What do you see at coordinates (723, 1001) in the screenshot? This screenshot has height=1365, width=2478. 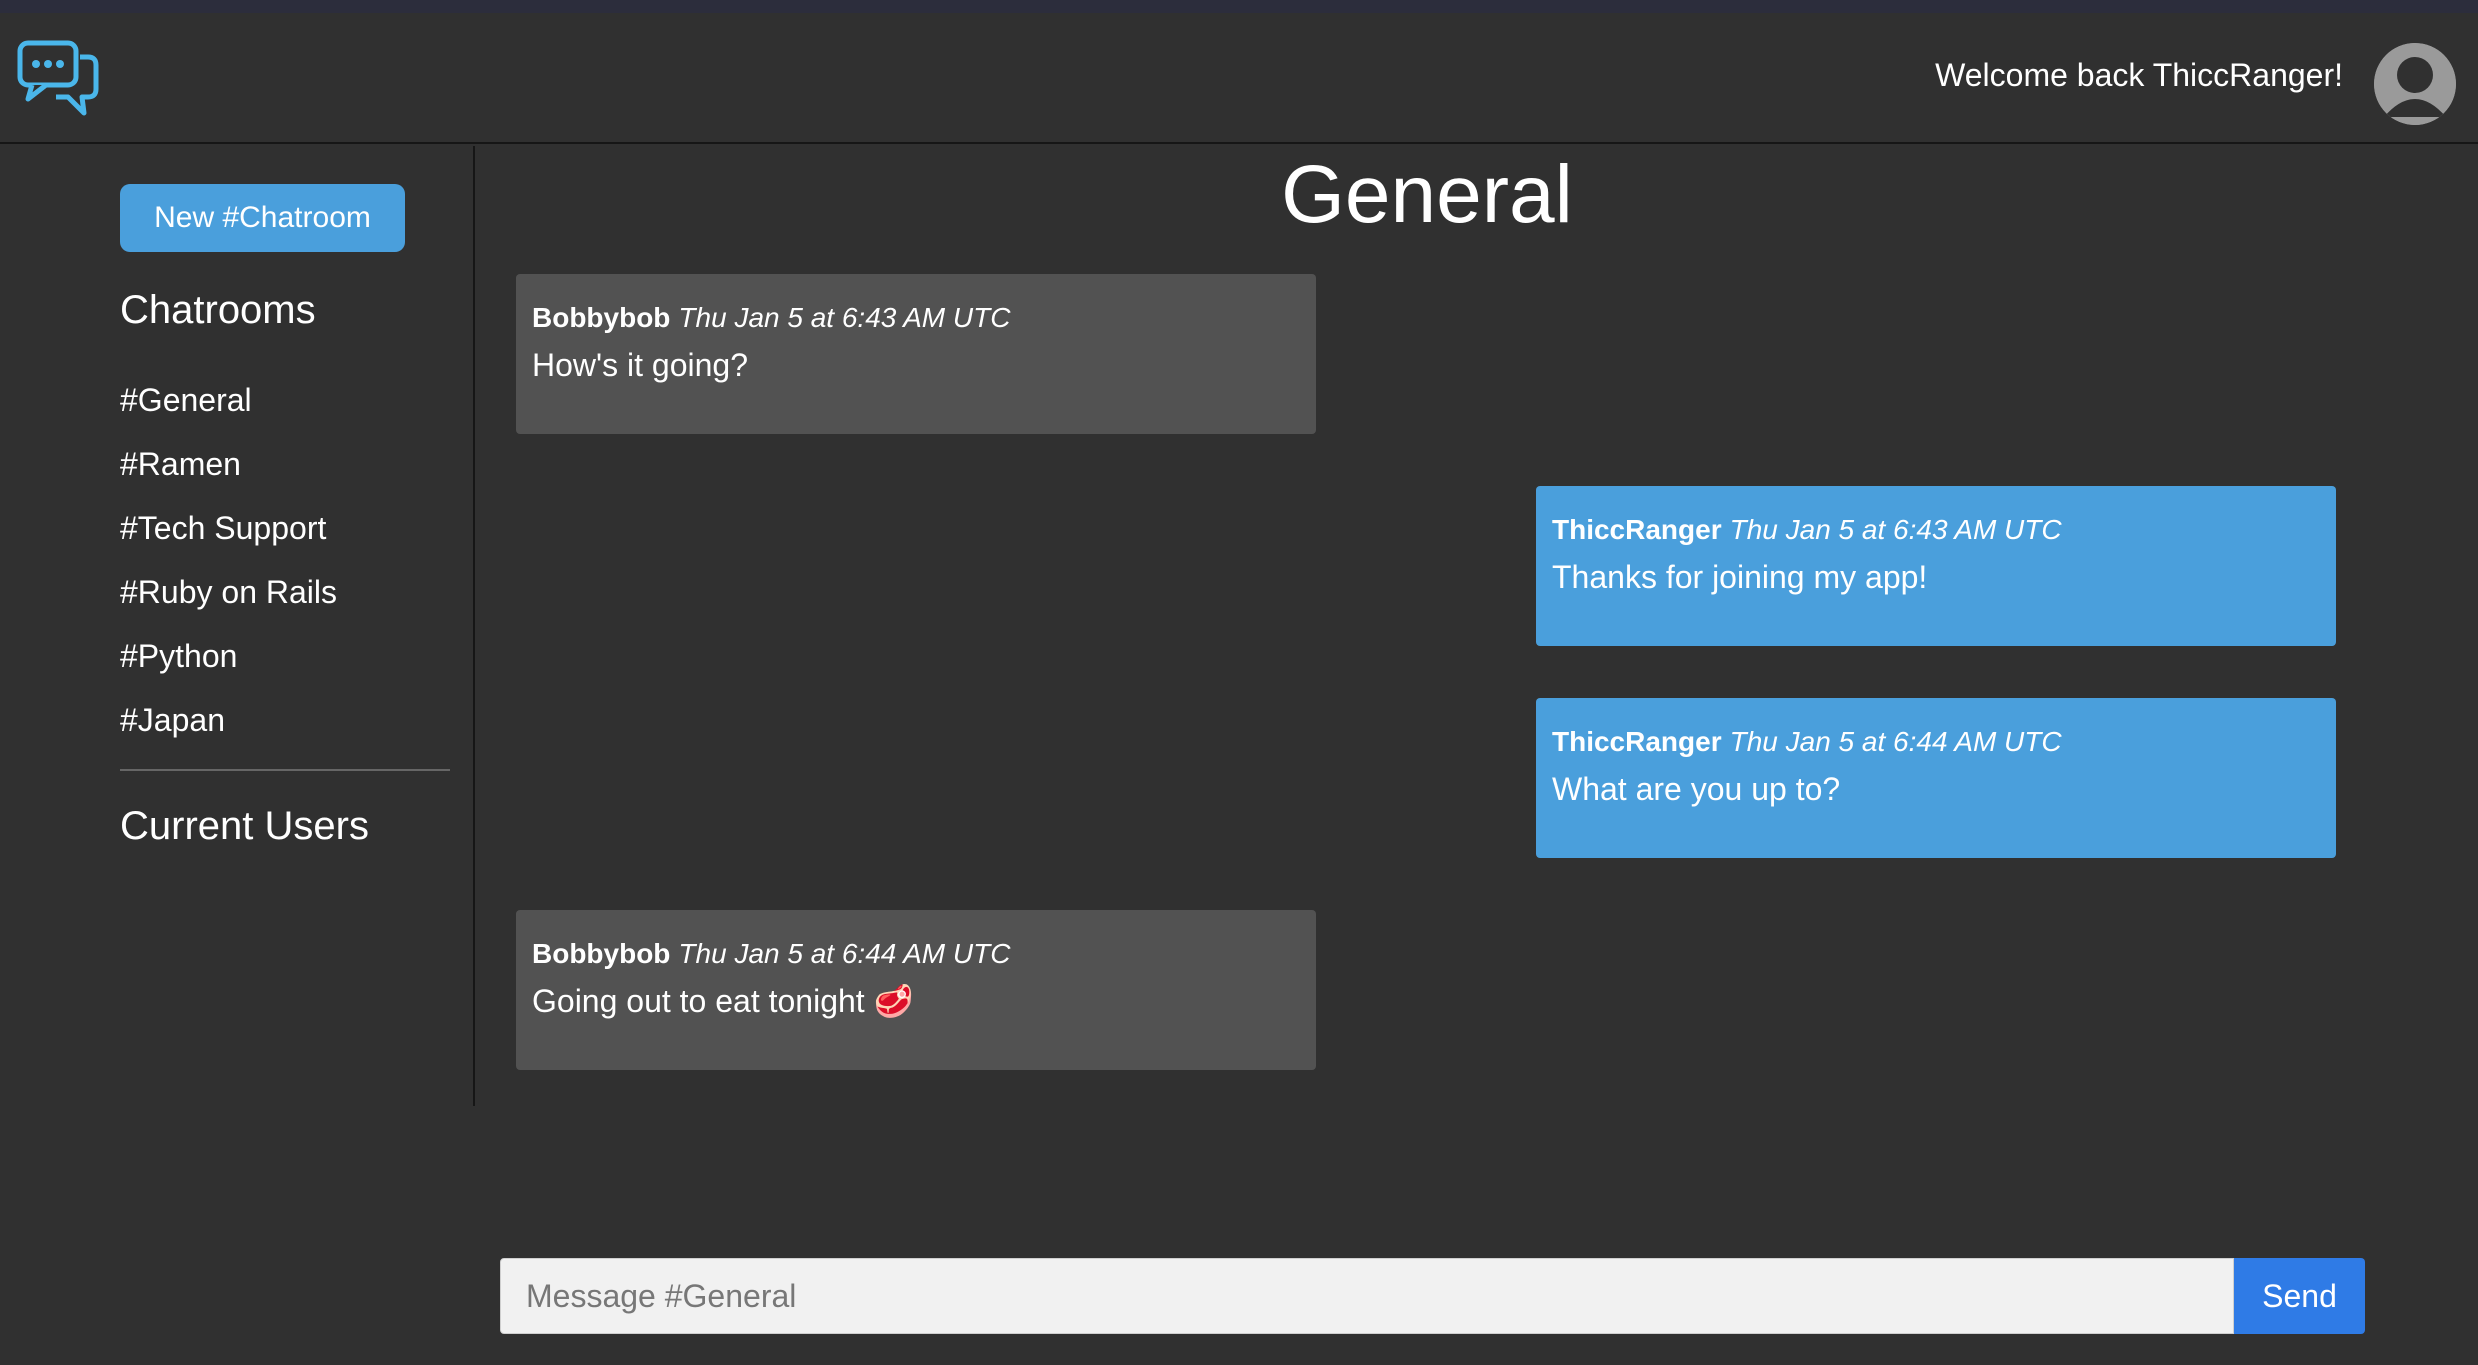 I see `message-text: Going out to eat tonight 🥩` at bounding box center [723, 1001].